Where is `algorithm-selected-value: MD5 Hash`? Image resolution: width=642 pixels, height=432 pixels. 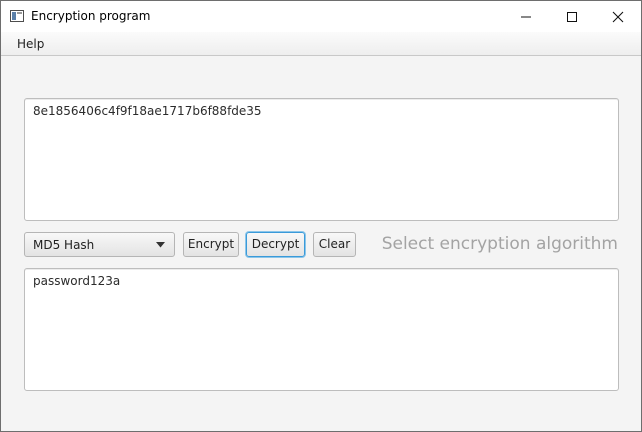
algorithm-selected-value: MD5 Hash is located at coordinates (64, 245).